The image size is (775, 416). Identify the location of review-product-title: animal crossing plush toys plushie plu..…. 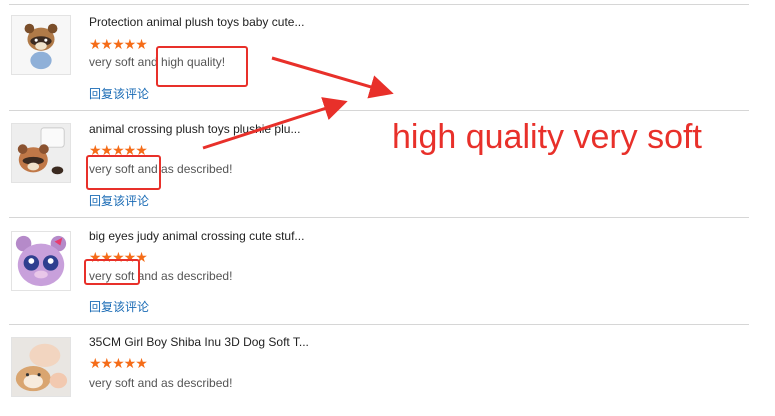
(194, 129).